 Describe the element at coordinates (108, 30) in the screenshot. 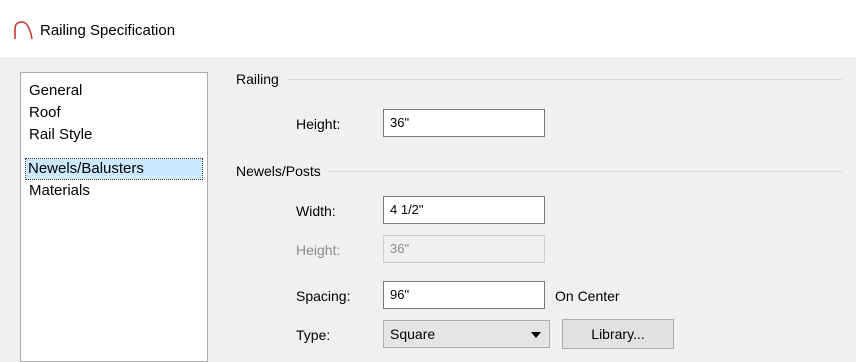

I see `window-title: Railing Specification` at that location.